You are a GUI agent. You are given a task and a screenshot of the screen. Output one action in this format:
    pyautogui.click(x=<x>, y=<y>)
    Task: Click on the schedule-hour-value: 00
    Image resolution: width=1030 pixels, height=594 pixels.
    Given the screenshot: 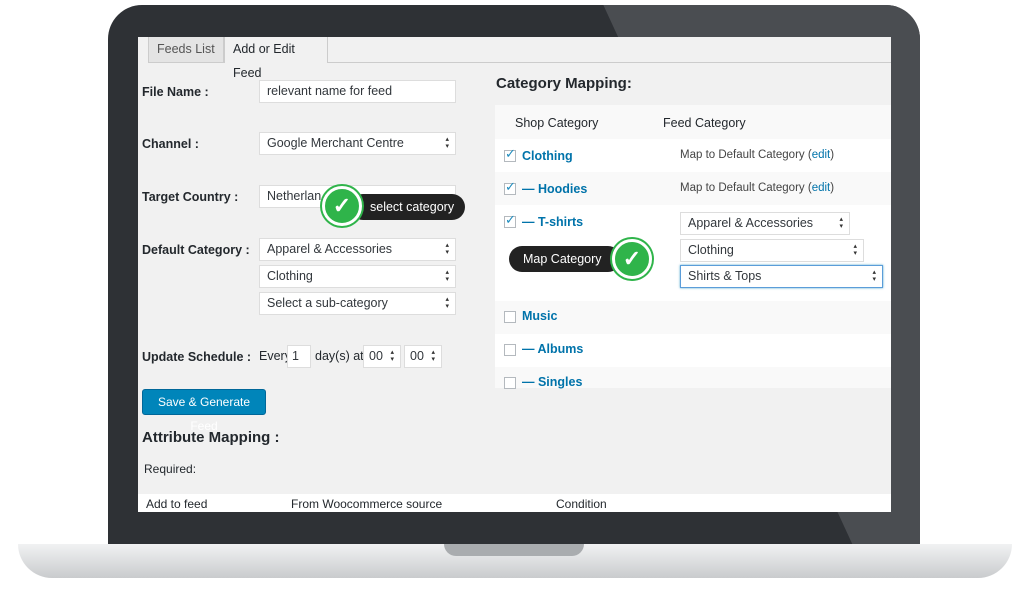 What is the action you would take?
    pyautogui.click(x=376, y=356)
    